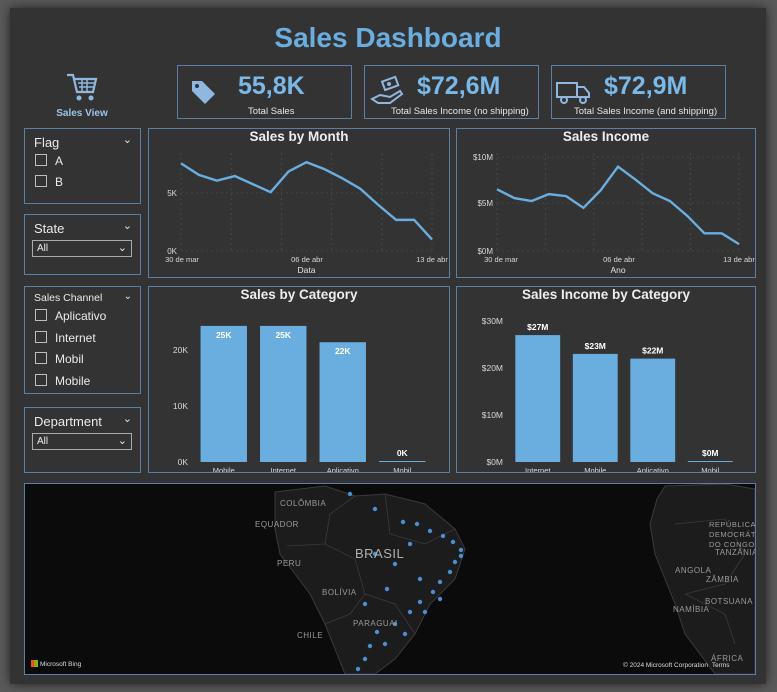  Describe the element at coordinates (492, 321) in the screenshot. I see `y-tick-label: $30M` at that location.